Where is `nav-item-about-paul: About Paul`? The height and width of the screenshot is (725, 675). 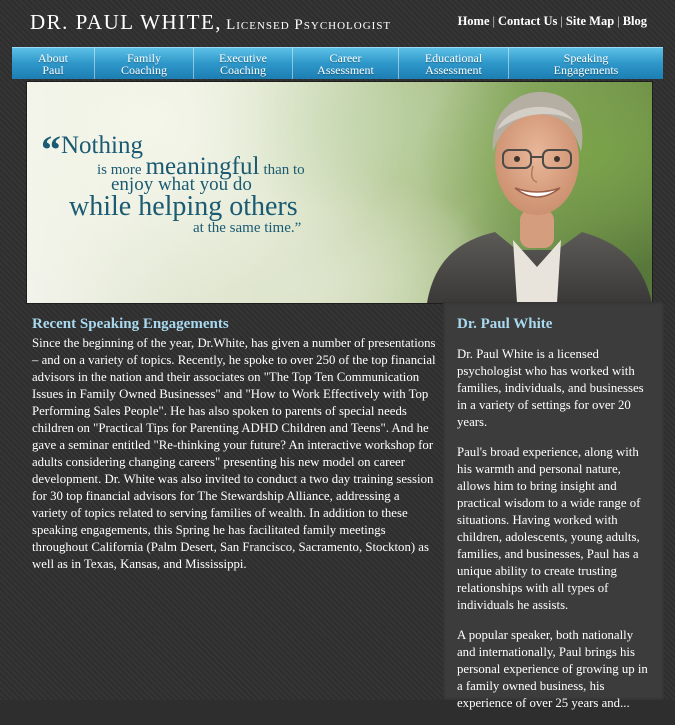 nav-item-about-paul: About Paul is located at coordinates (53, 63).